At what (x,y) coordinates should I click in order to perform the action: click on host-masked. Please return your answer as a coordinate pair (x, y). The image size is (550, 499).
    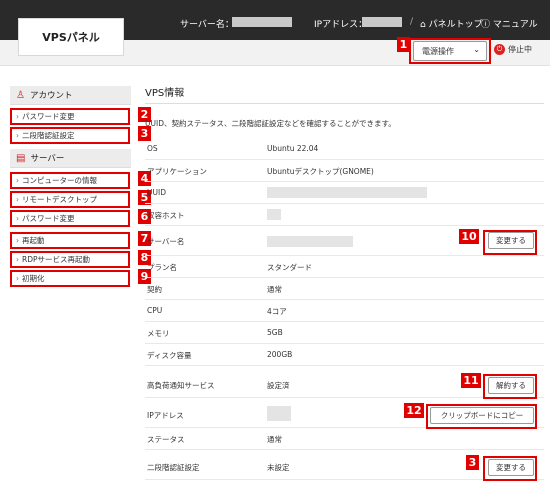
    Looking at the image, I should click on (274, 214).